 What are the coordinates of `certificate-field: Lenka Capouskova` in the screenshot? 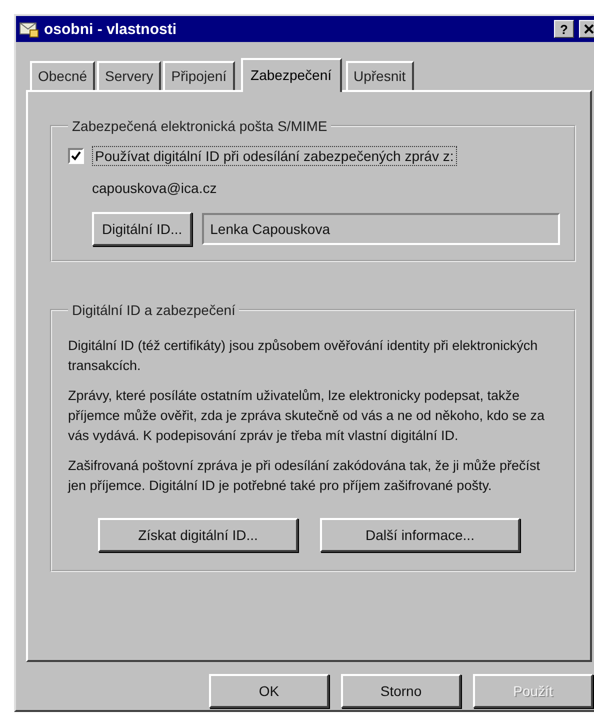 It's located at (381, 229).